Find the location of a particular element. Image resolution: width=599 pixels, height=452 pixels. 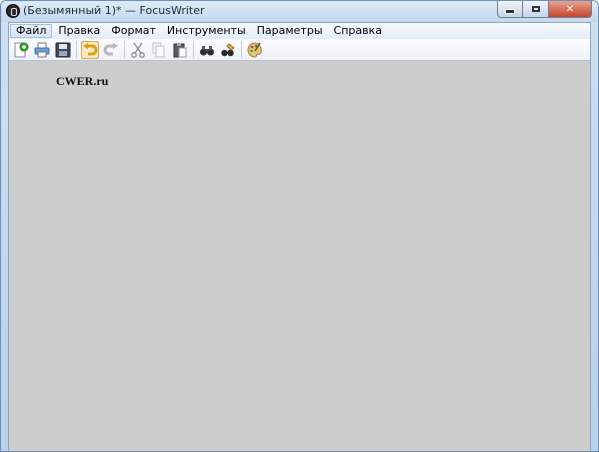

undo-icon is located at coordinates (90, 48).